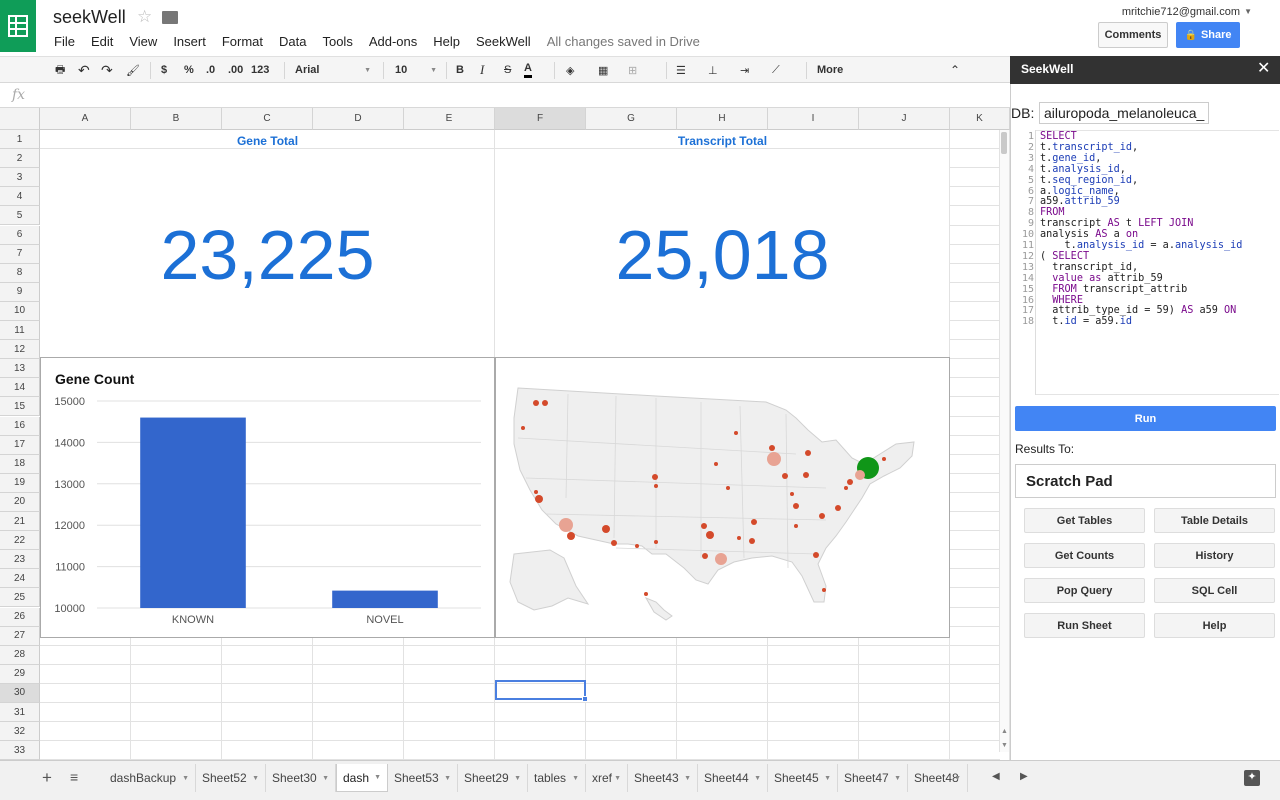 The height and width of the screenshot is (800, 1280). Describe the element at coordinates (1084, 555) in the screenshot. I see `get-counts-button: Get Counts` at that location.